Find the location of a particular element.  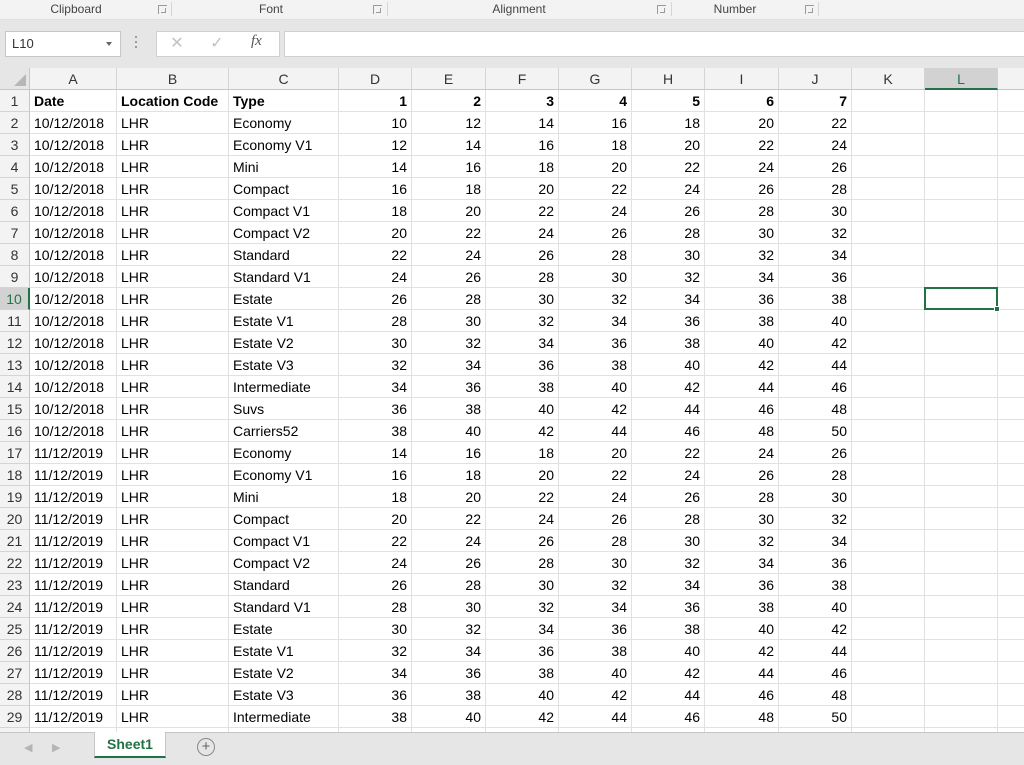

cell-g13: 38 is located at coordinates (595, 365).